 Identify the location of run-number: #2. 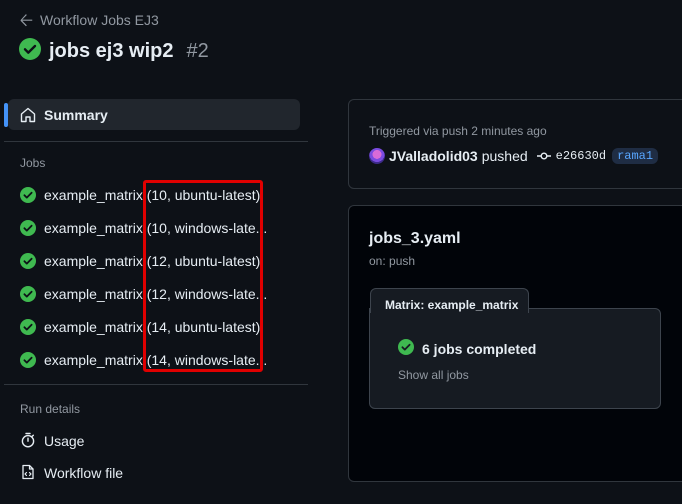
(197, 51).